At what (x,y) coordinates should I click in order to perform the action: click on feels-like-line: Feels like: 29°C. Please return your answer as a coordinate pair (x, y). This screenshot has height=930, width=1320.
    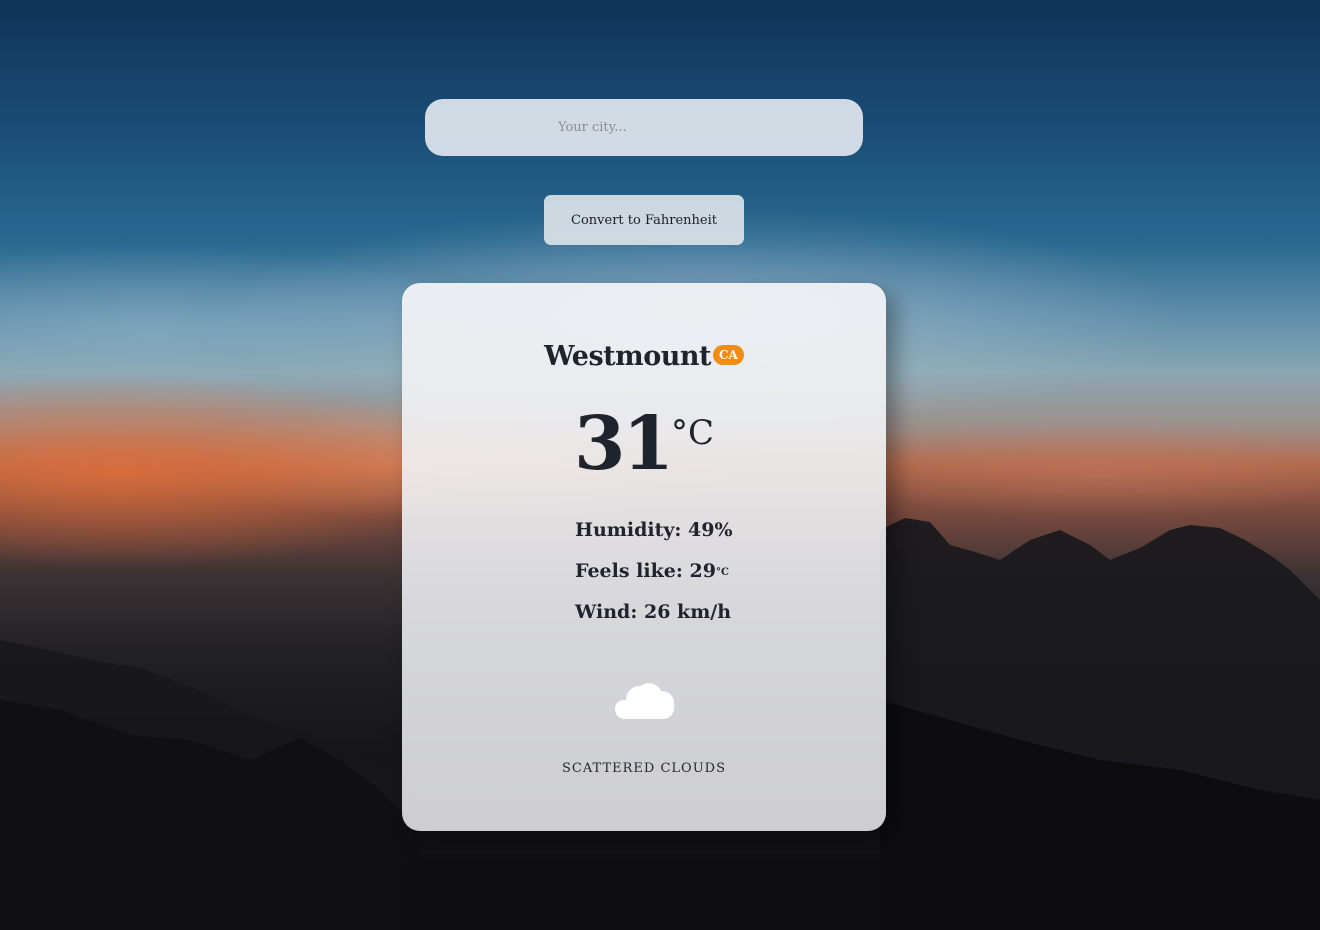
    Looking at the image, I should click on (654, 577).